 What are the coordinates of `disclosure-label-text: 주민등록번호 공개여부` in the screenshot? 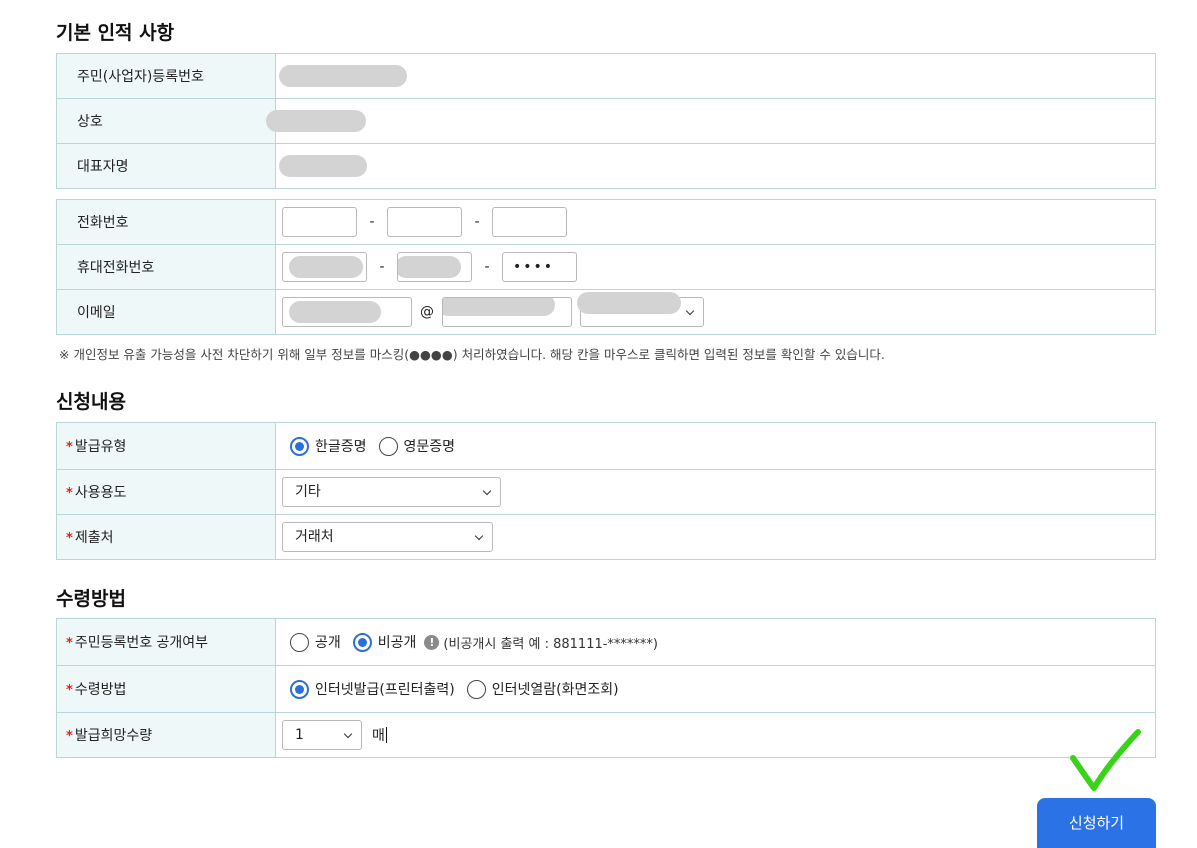 It's located at (141, 643).